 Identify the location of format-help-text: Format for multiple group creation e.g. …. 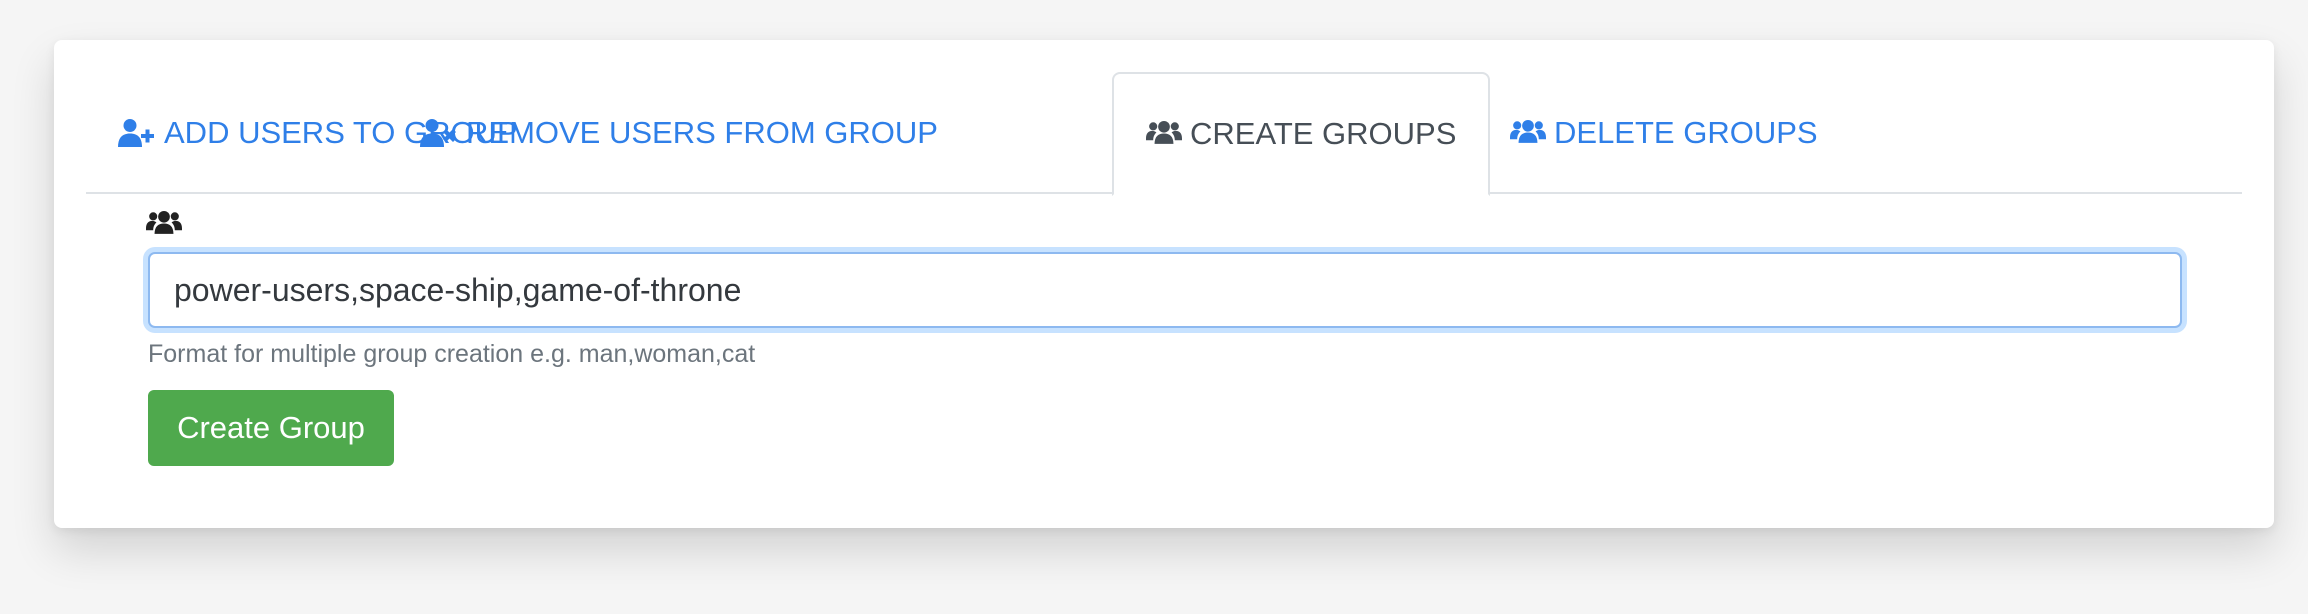
(452, 354).